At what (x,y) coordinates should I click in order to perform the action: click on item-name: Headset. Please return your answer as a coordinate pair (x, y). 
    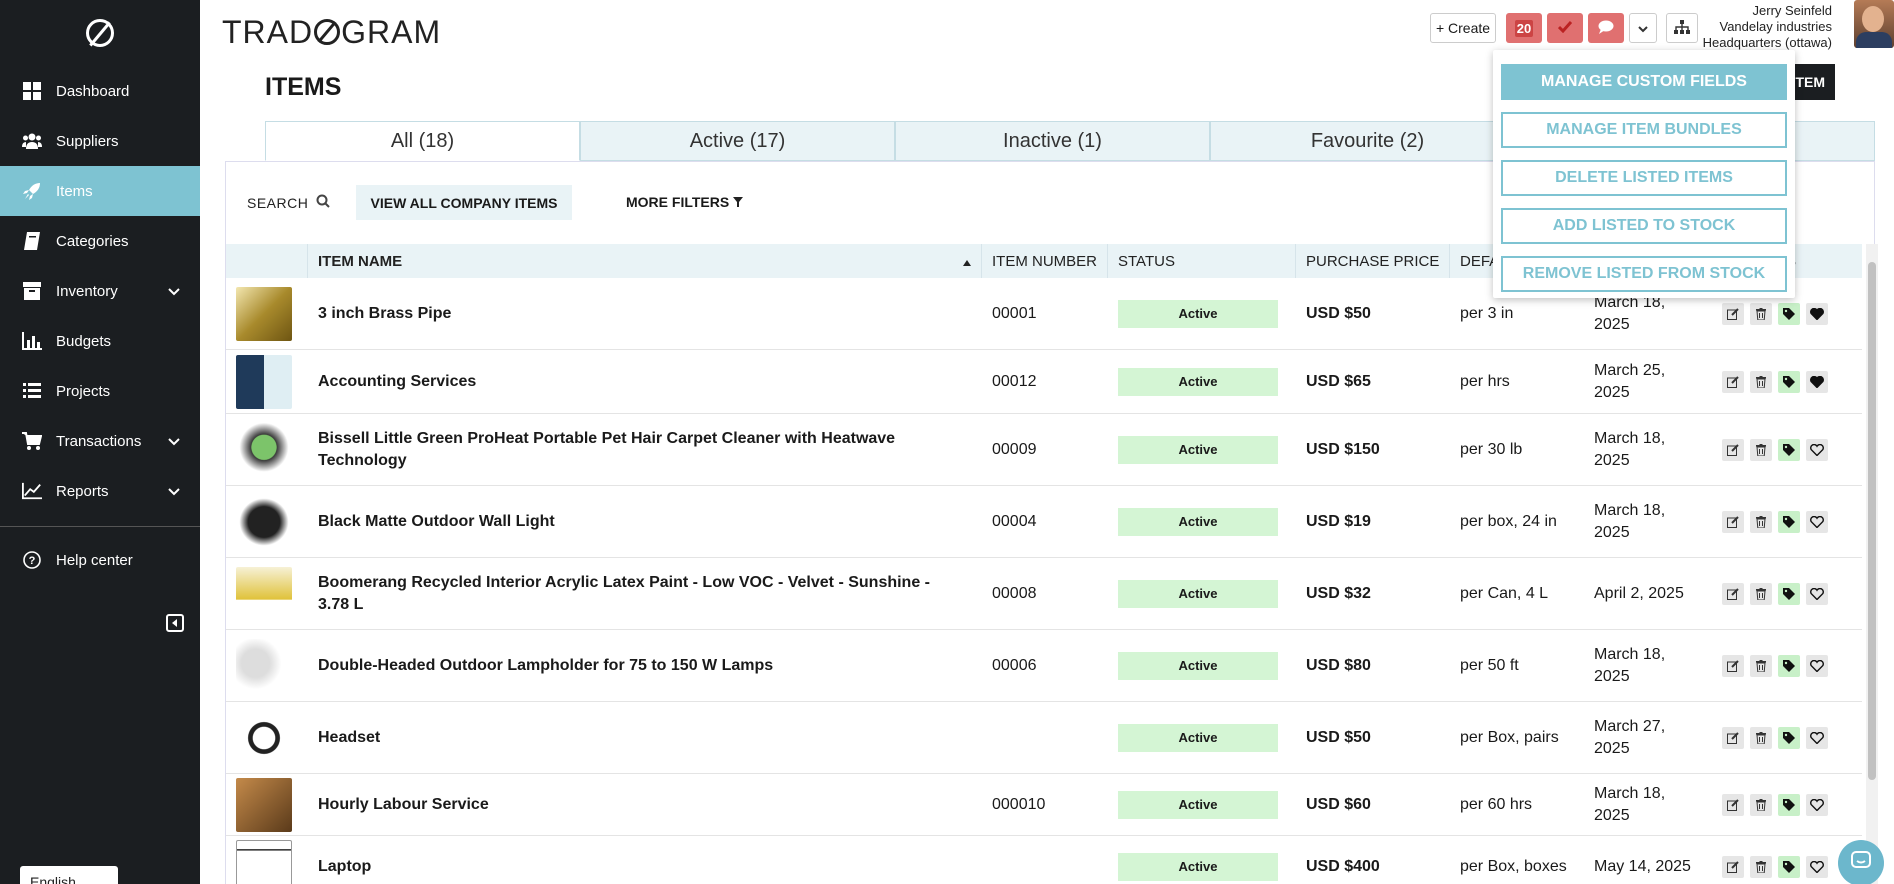
    Looking at the image, I should click on (645, 737).